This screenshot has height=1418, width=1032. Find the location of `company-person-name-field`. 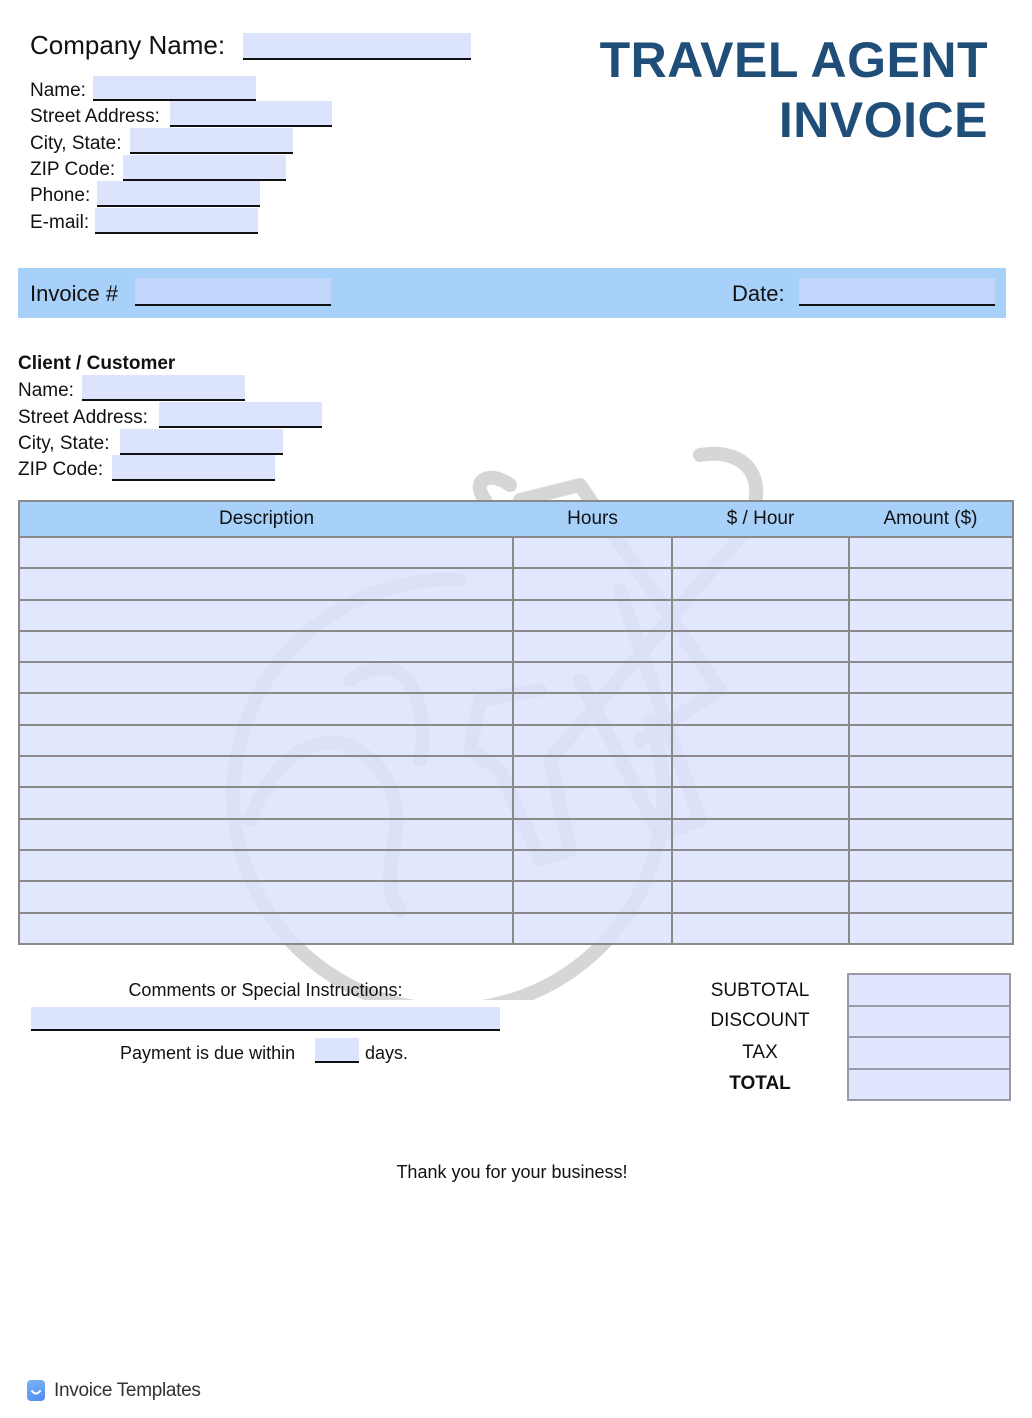

company-person-name-field is located at coordinates (174, 88).